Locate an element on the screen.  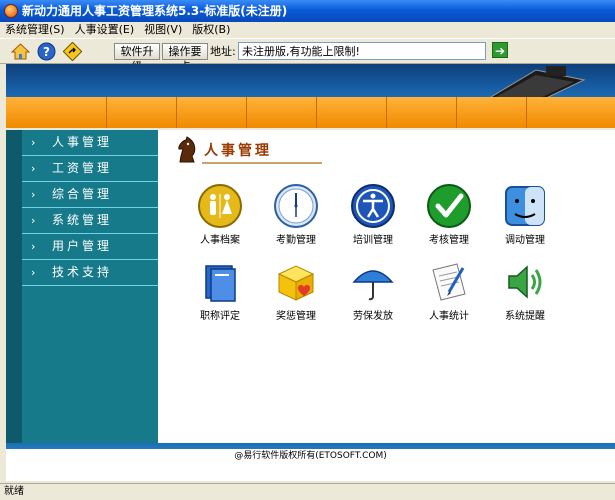
sidebar-item-salary: › 工资管理 is located at coordinates (90, 169).